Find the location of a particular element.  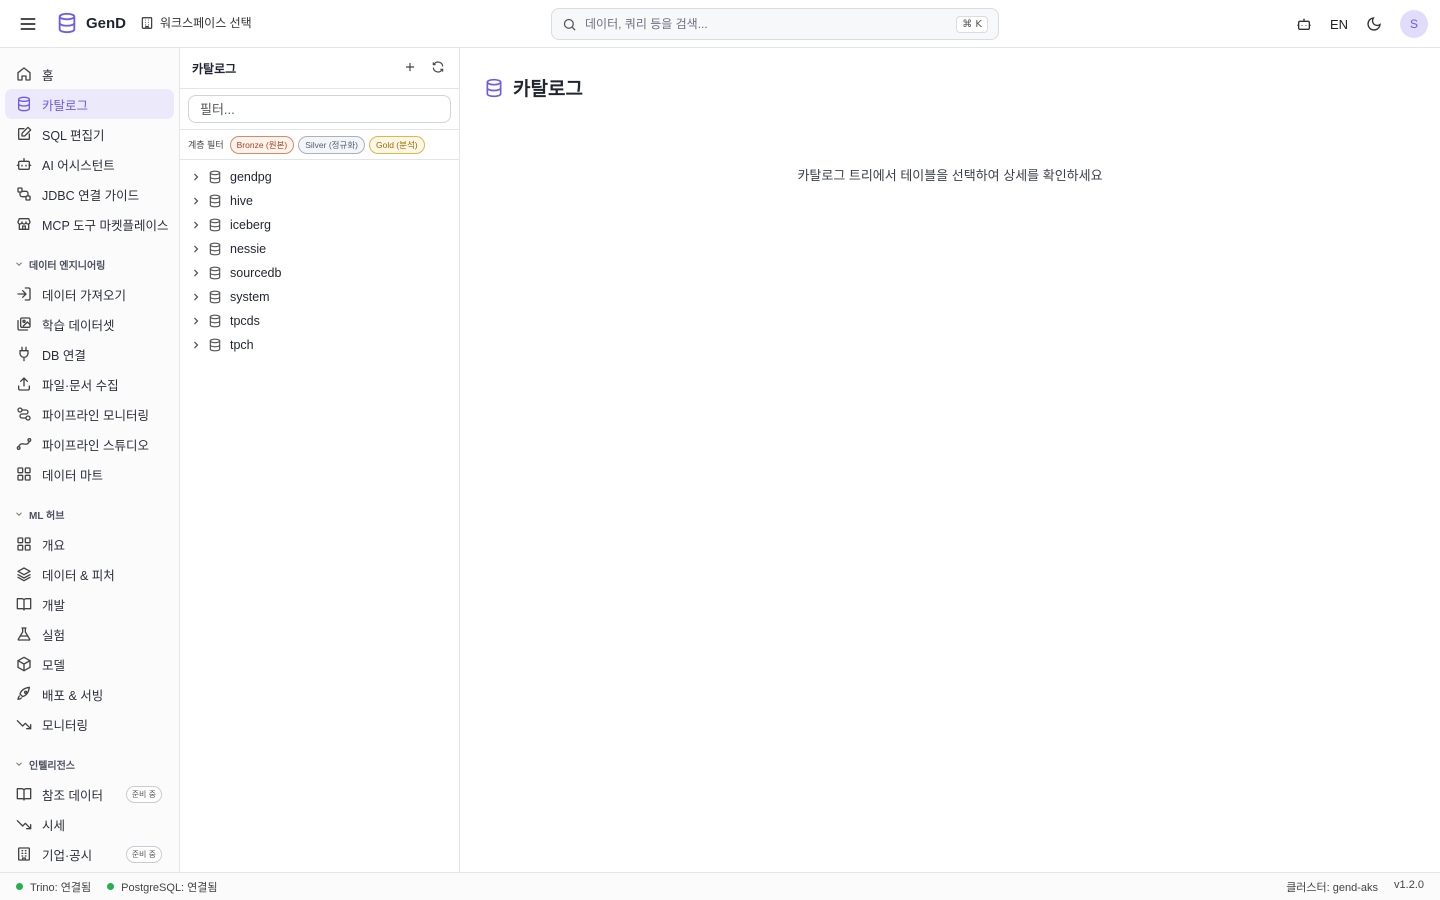

tree-node: hive is located at coordinates (319, 201).